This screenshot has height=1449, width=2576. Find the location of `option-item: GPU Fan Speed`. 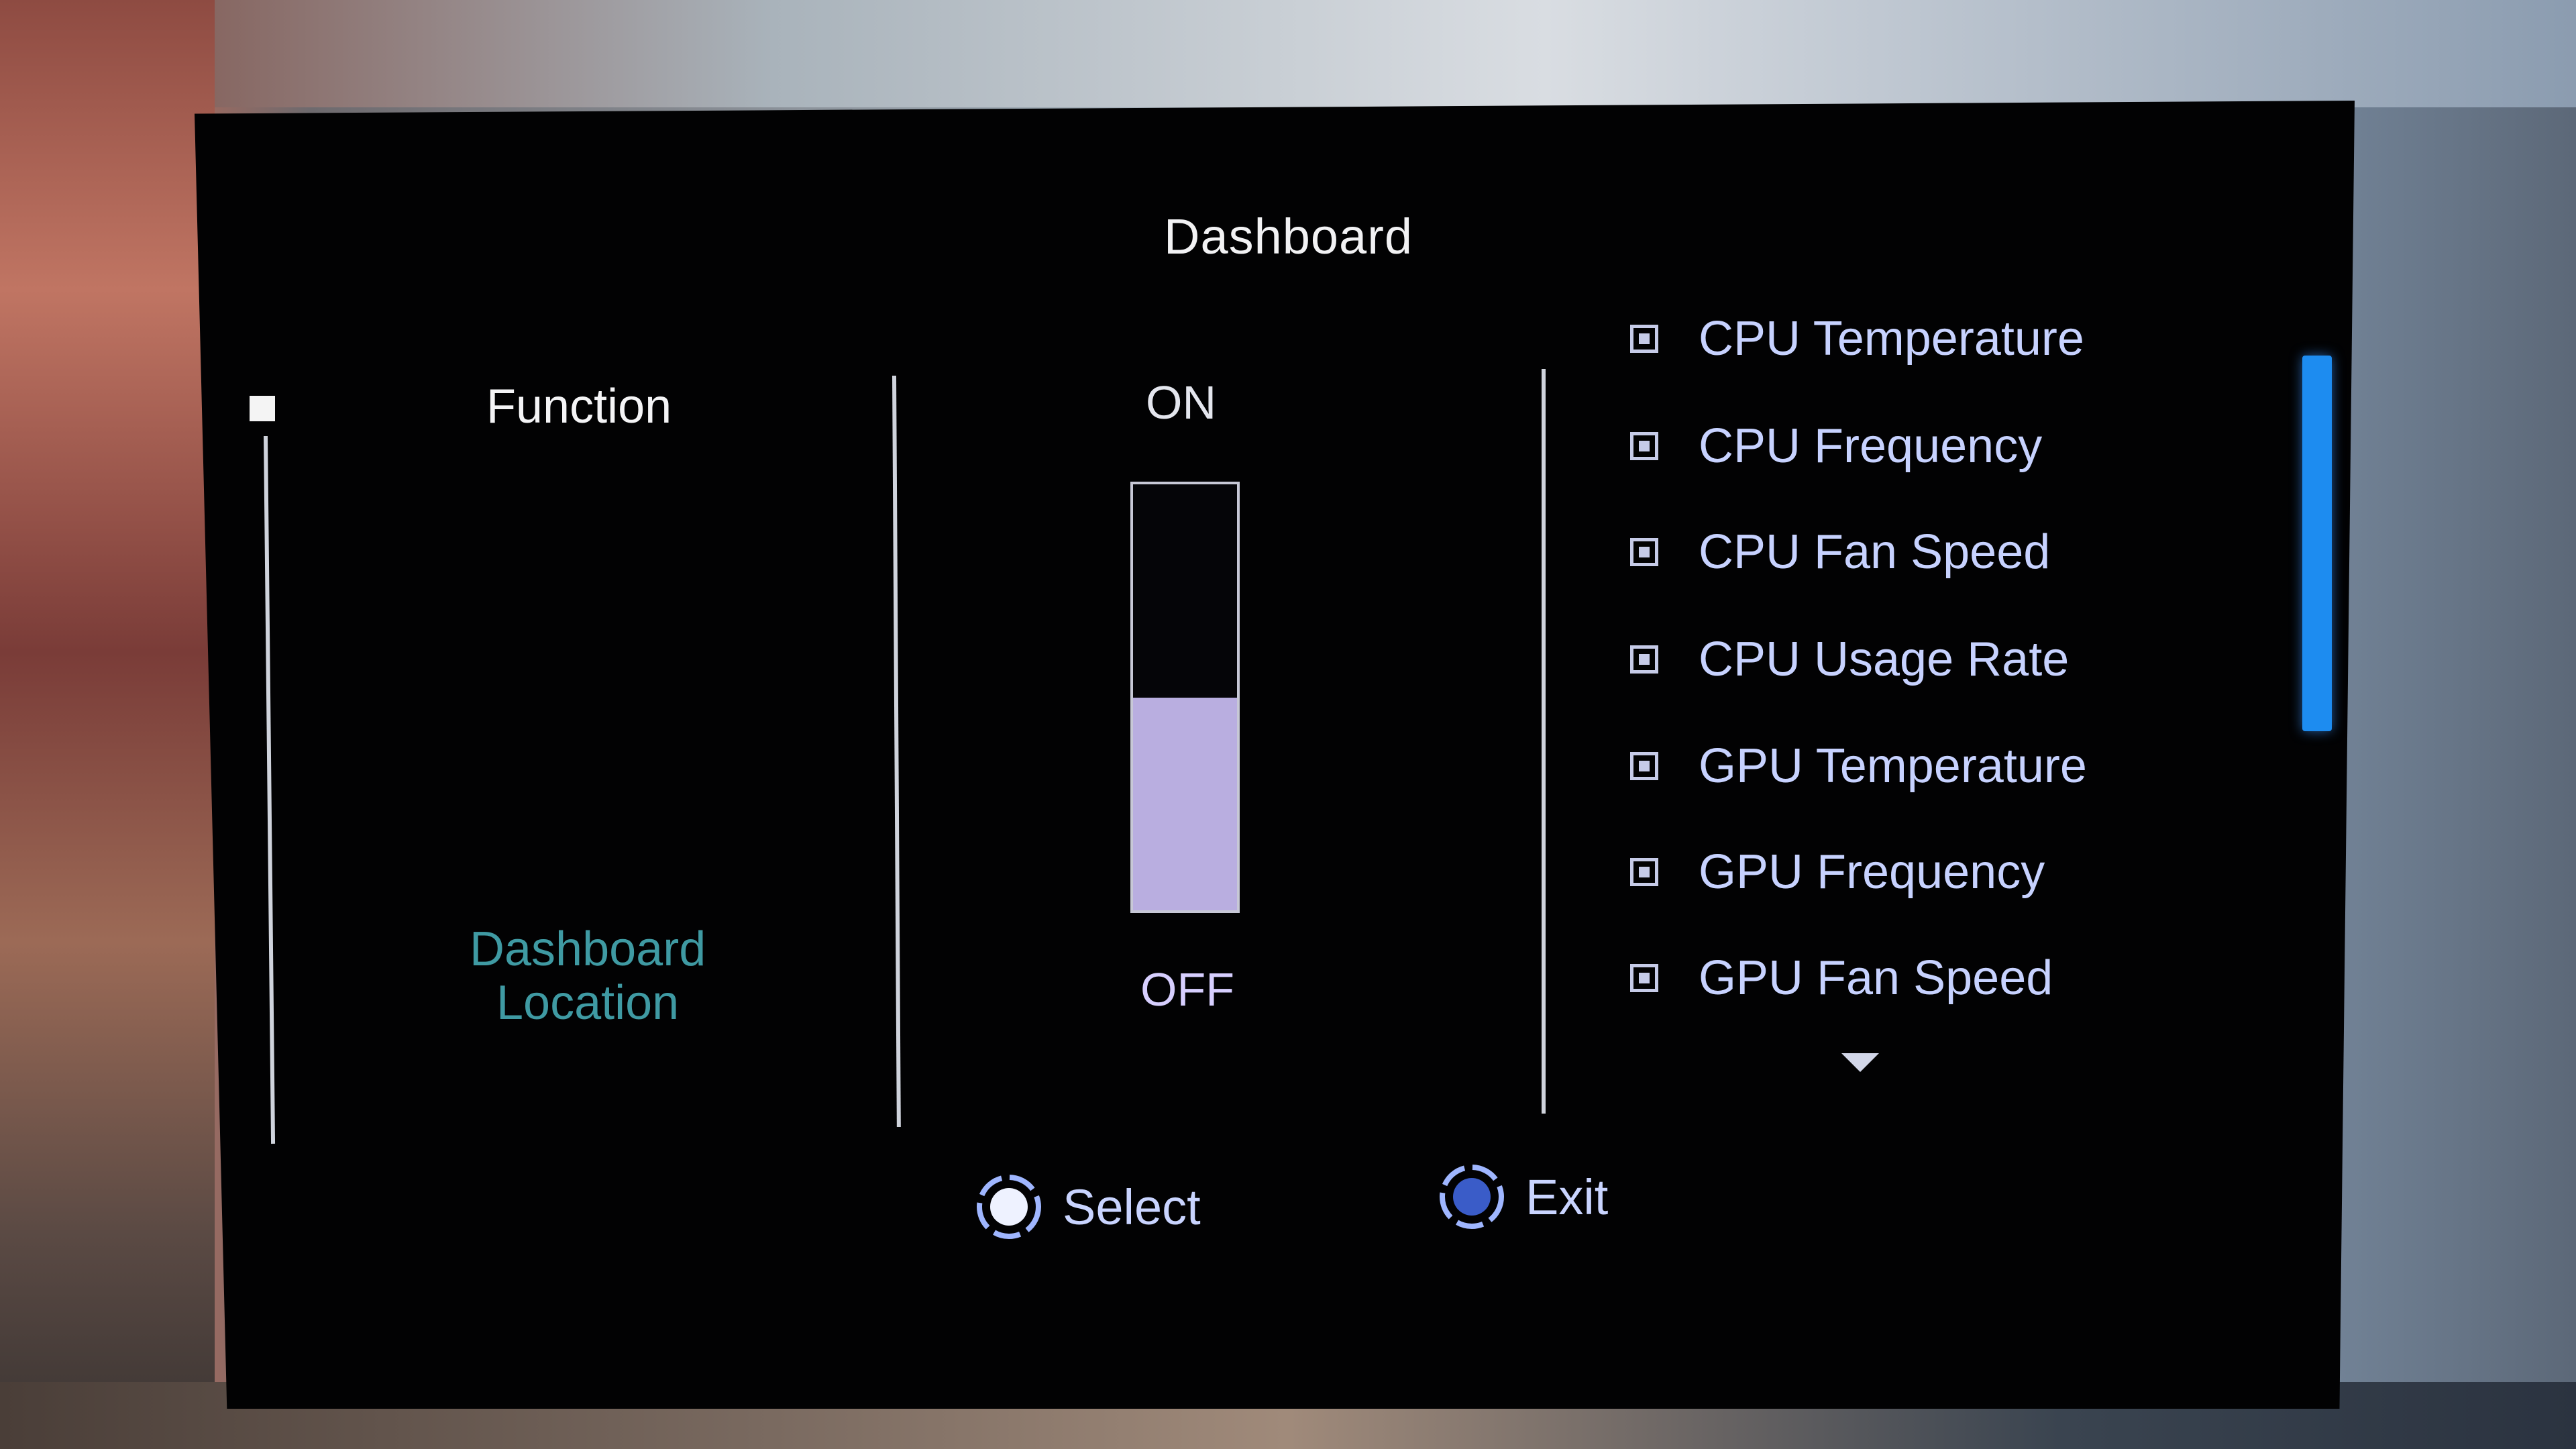

option-item: GPU Fan Speed is located at coordinates (1841, 978).